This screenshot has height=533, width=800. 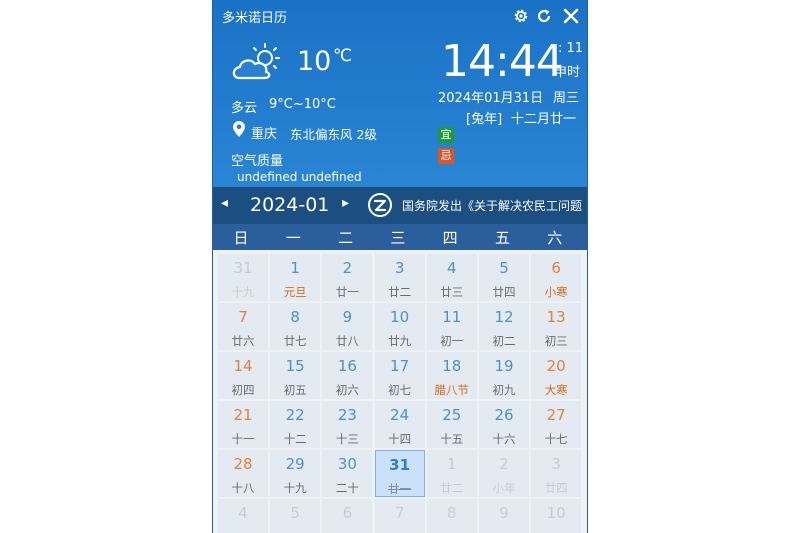 I want to click on gear-icon, so click(x=521, y=16).